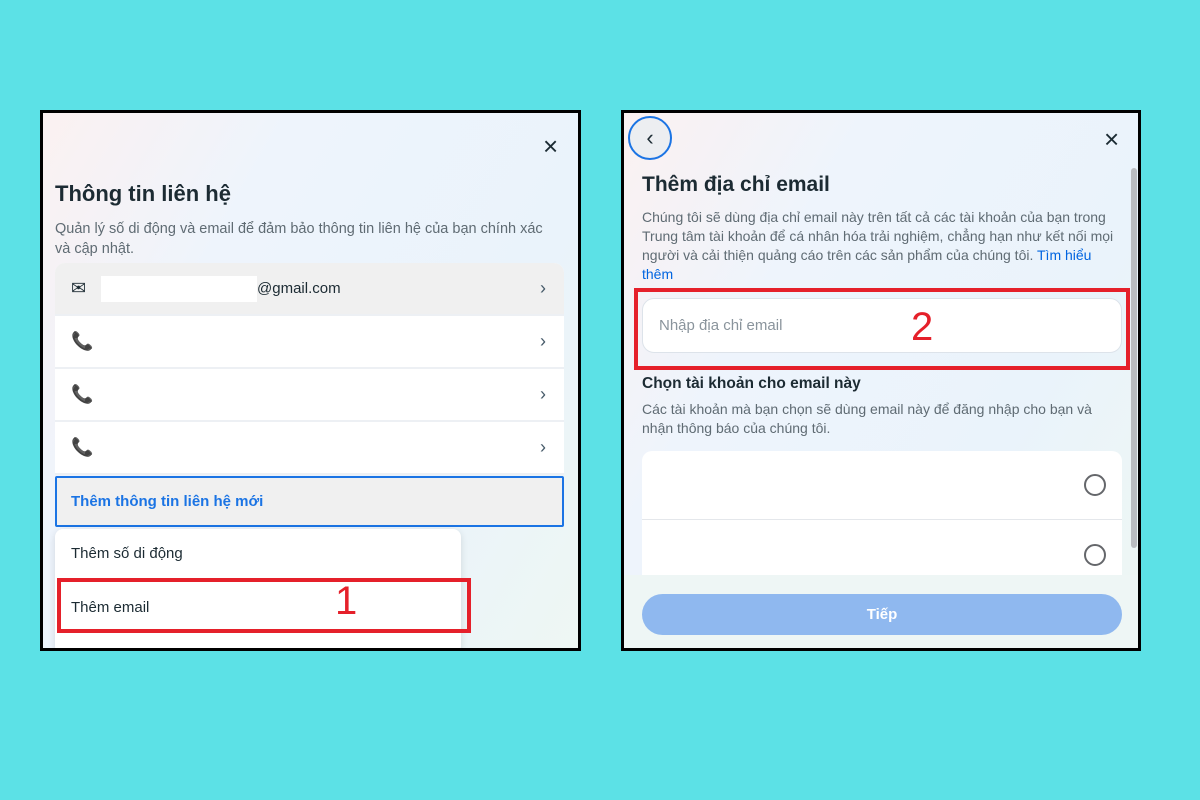 This screenshot has width=1200, height=800. What do you see at coordinates (127, 553) in the screenshot?
I see `menu-item-add-phone: Thêm số di động` at bounding box center [127, 553].